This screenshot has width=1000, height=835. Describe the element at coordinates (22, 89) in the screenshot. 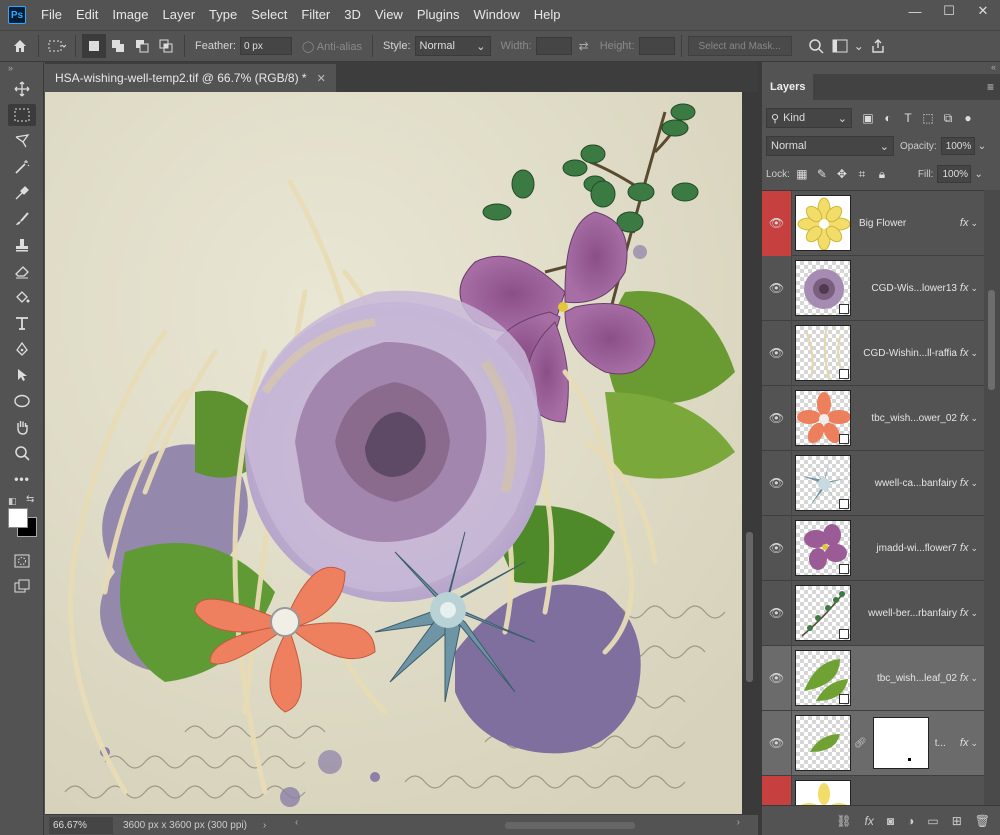

I see `move-tool` at that location.